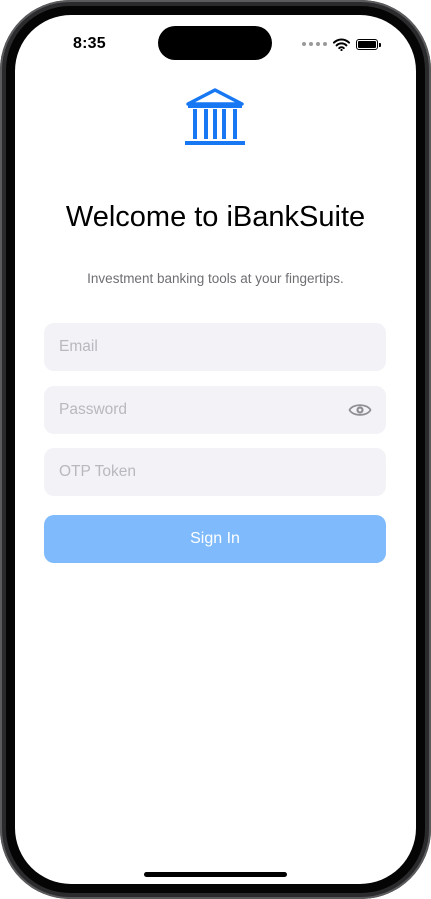  Describe the element at coordinates (215, 539) in the screenshot. I see `sign-in-button: Sign In` at that location.